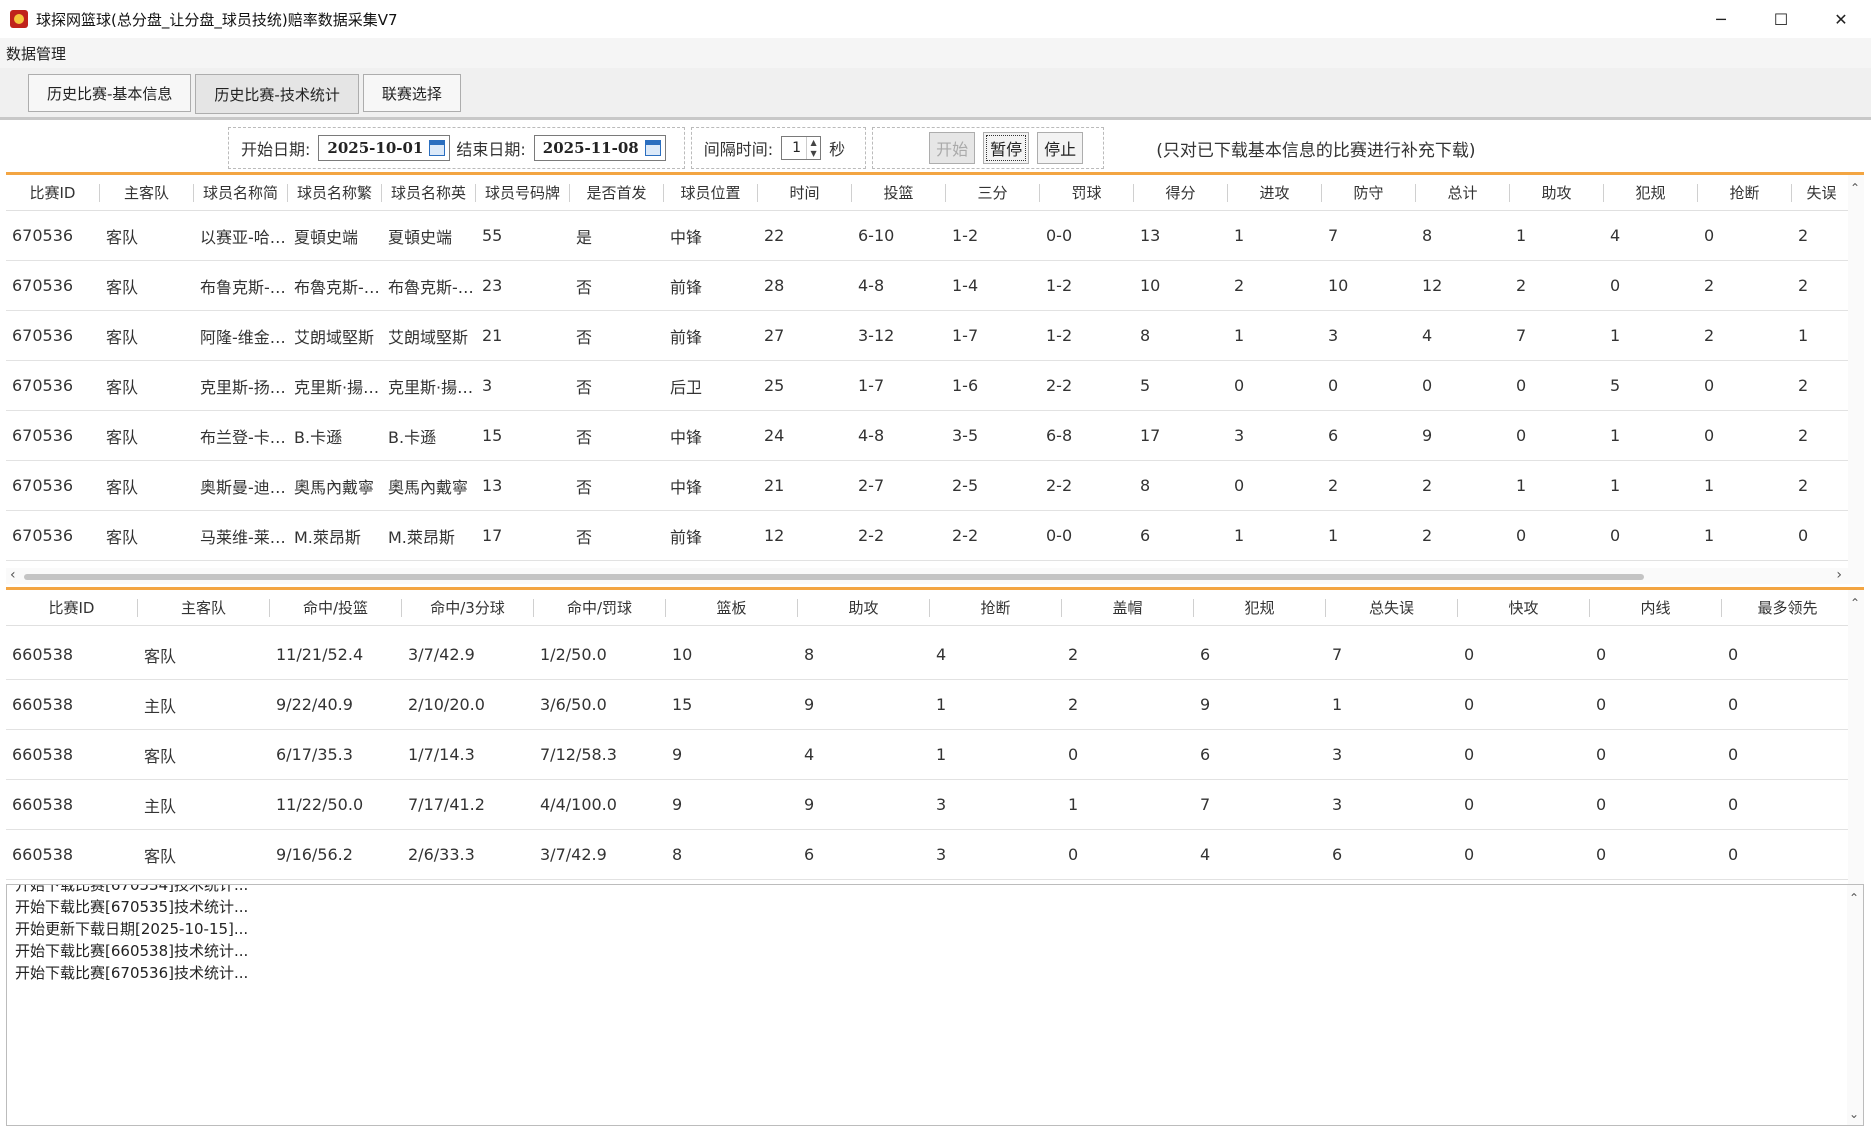 This screenshot has width=1871, height=1136. I want to click on team-column-header: 助攻, so click(864, 607).